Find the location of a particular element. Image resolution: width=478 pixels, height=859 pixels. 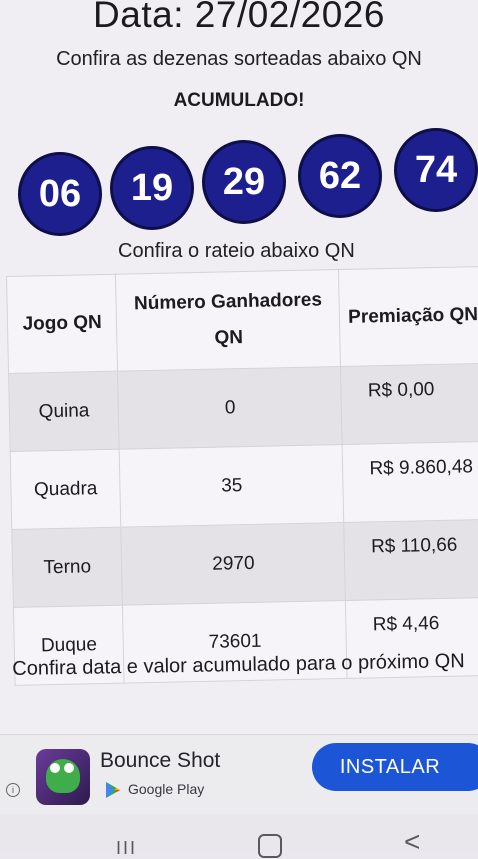

home-button is located at coordinates (270, 846).